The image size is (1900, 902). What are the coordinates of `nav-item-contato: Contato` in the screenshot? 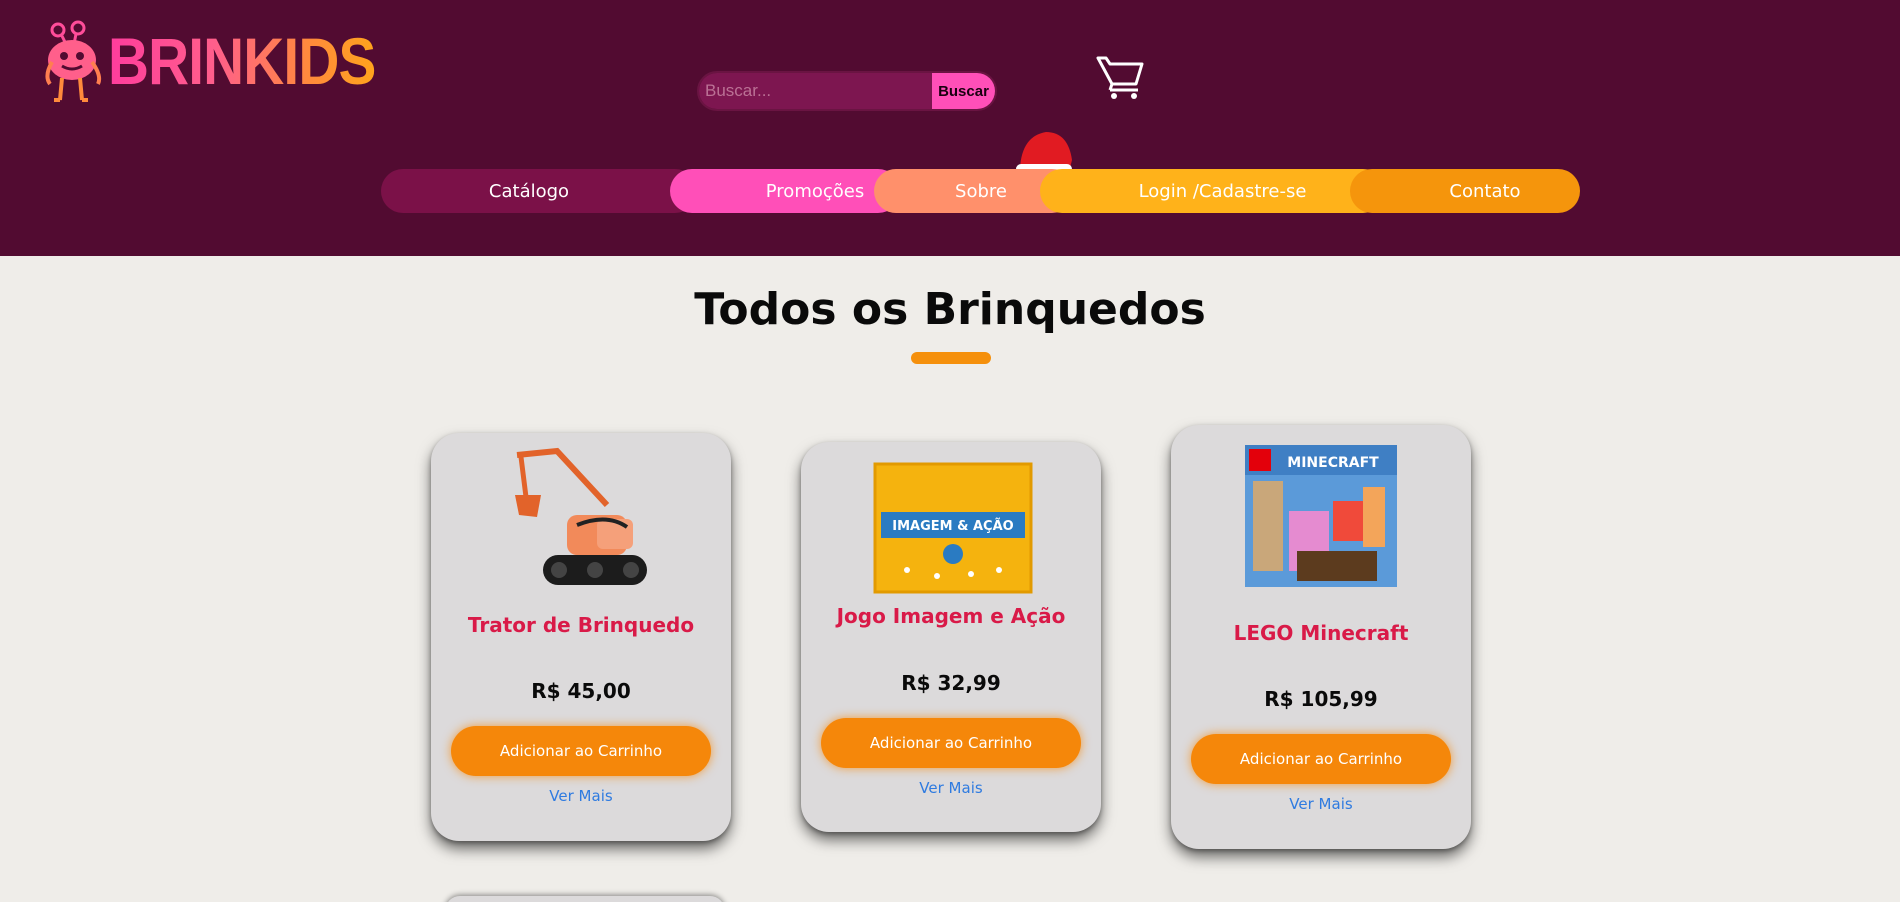 It's located at (1465, 191).